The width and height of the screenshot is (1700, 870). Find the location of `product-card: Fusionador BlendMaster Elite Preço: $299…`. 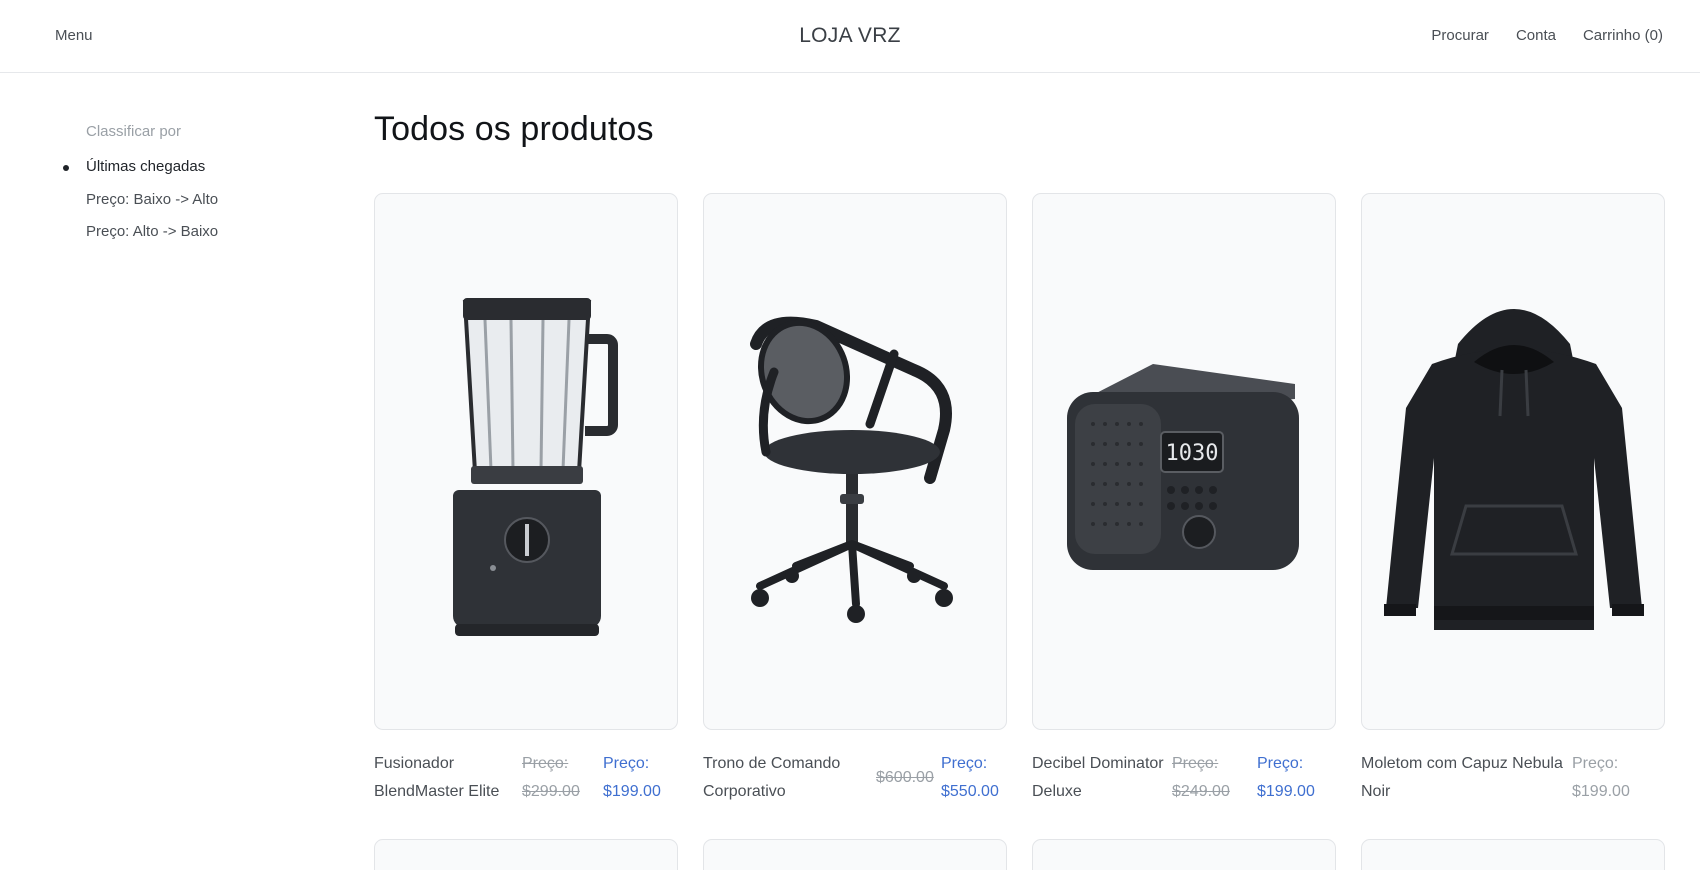

product-card: Fusionador BlendMaster Elite Preço: $299… is located at coordinates (526, 501).